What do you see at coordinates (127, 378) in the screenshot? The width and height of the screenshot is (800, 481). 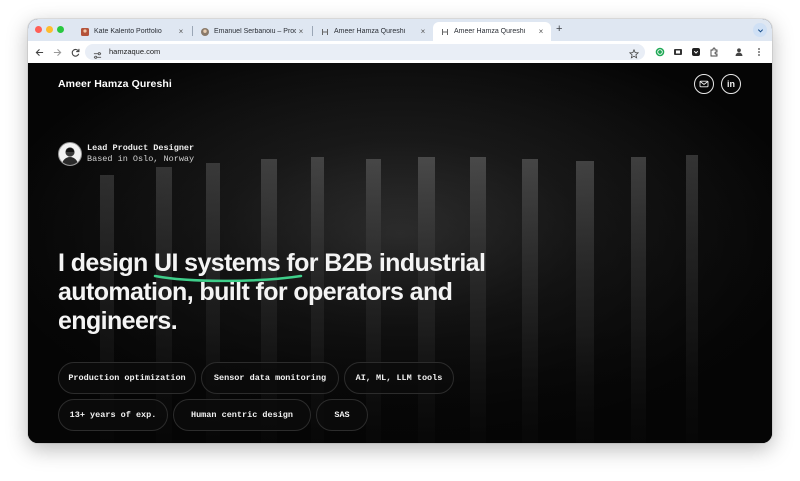 I see `tag-production-optimization: Production optimization` at bounding box center [127, 378].